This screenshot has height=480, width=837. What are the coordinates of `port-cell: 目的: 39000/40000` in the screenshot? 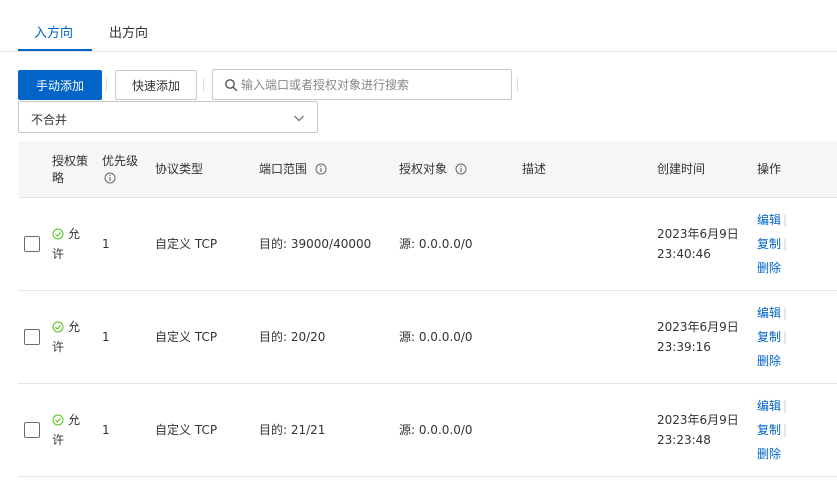 It's located at (315, 244).